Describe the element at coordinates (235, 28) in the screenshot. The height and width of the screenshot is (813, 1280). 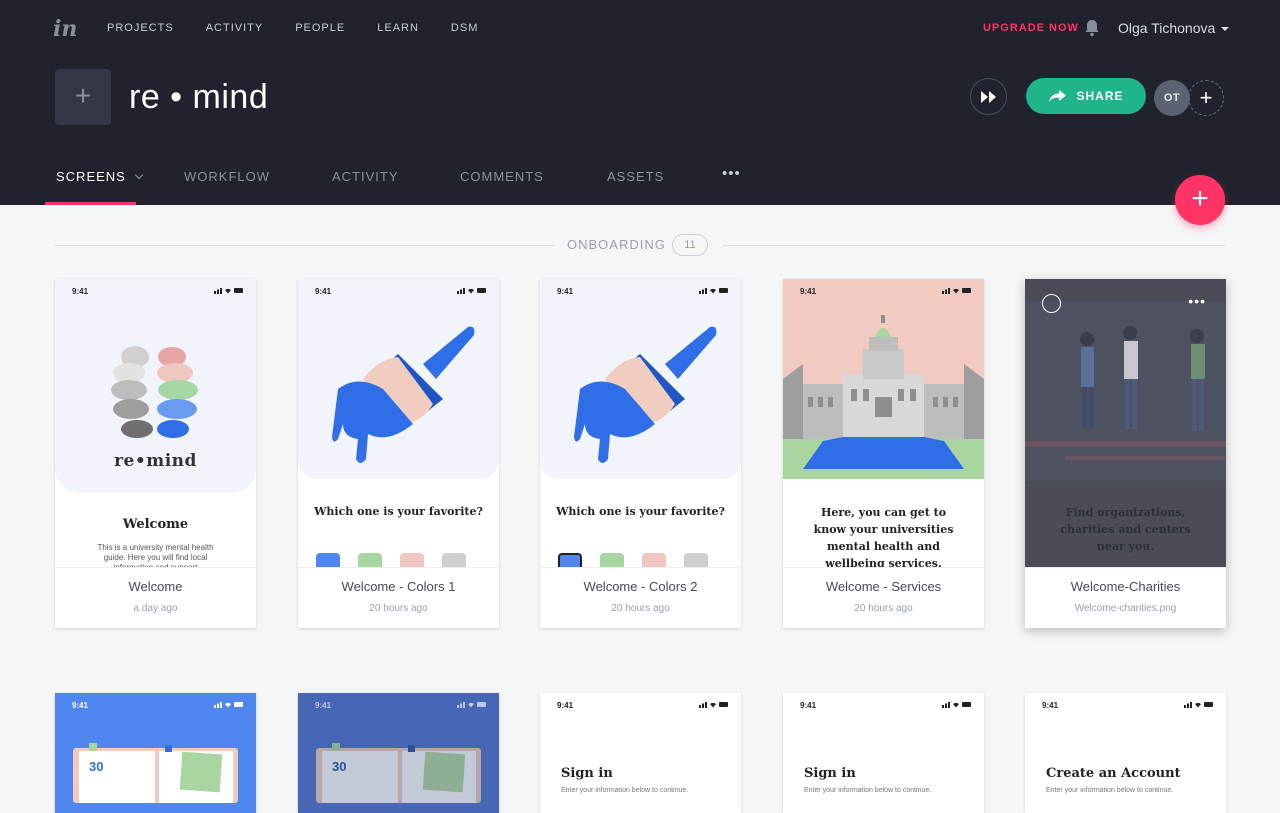
I see `nav-activity: ACTIVITY` at that location.